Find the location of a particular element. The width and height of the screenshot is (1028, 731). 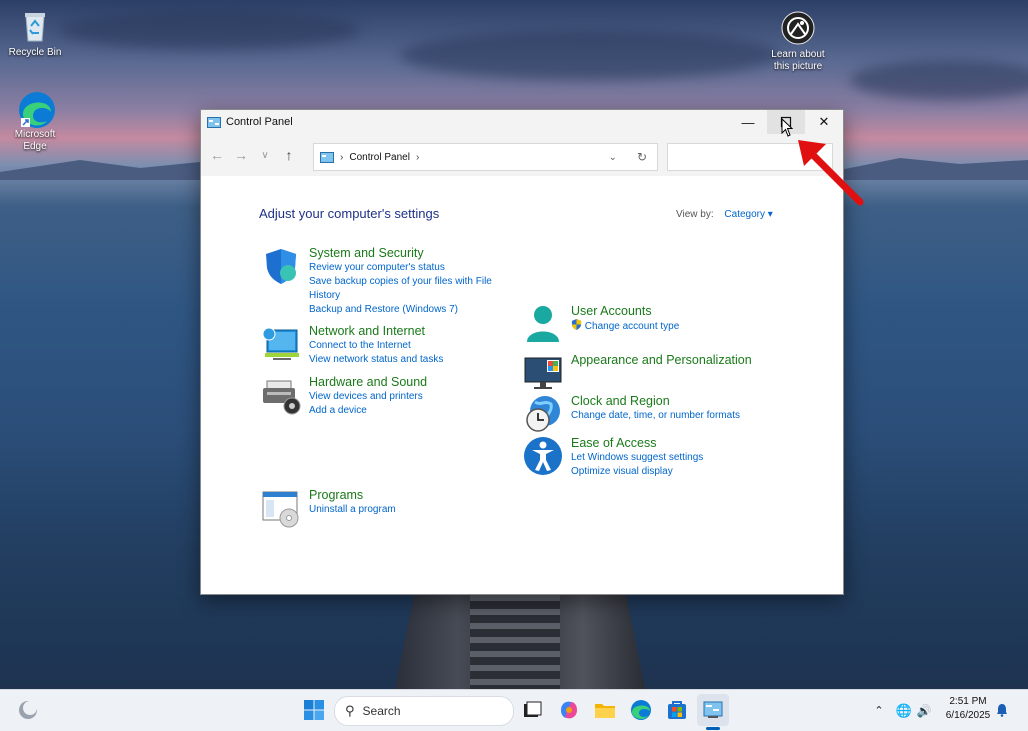

category-title: Ease of Access is located at coordinates (637, 443).